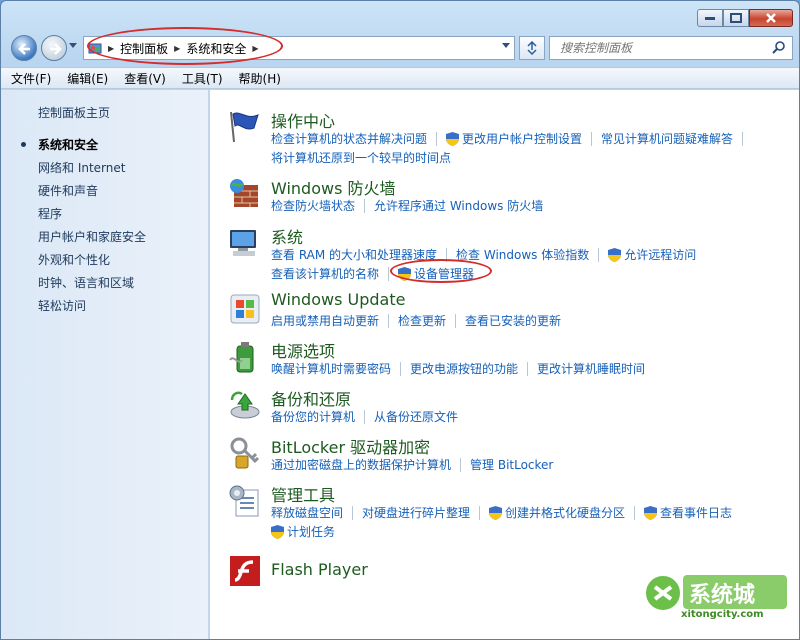 The image size is (800, 640). Describe the element at coordinates (313, 205) in the screenshot. I see `task-link: 检查防火墙状态` at that location.